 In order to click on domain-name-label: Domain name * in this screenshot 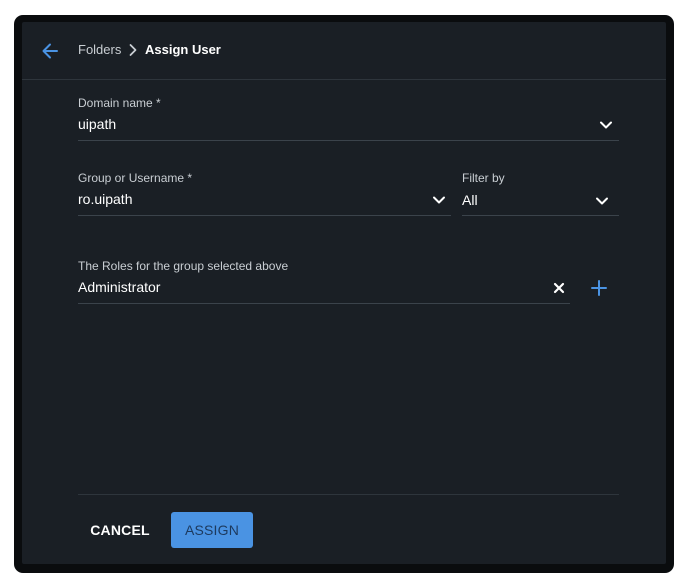, I will do `click(119, 103)`.